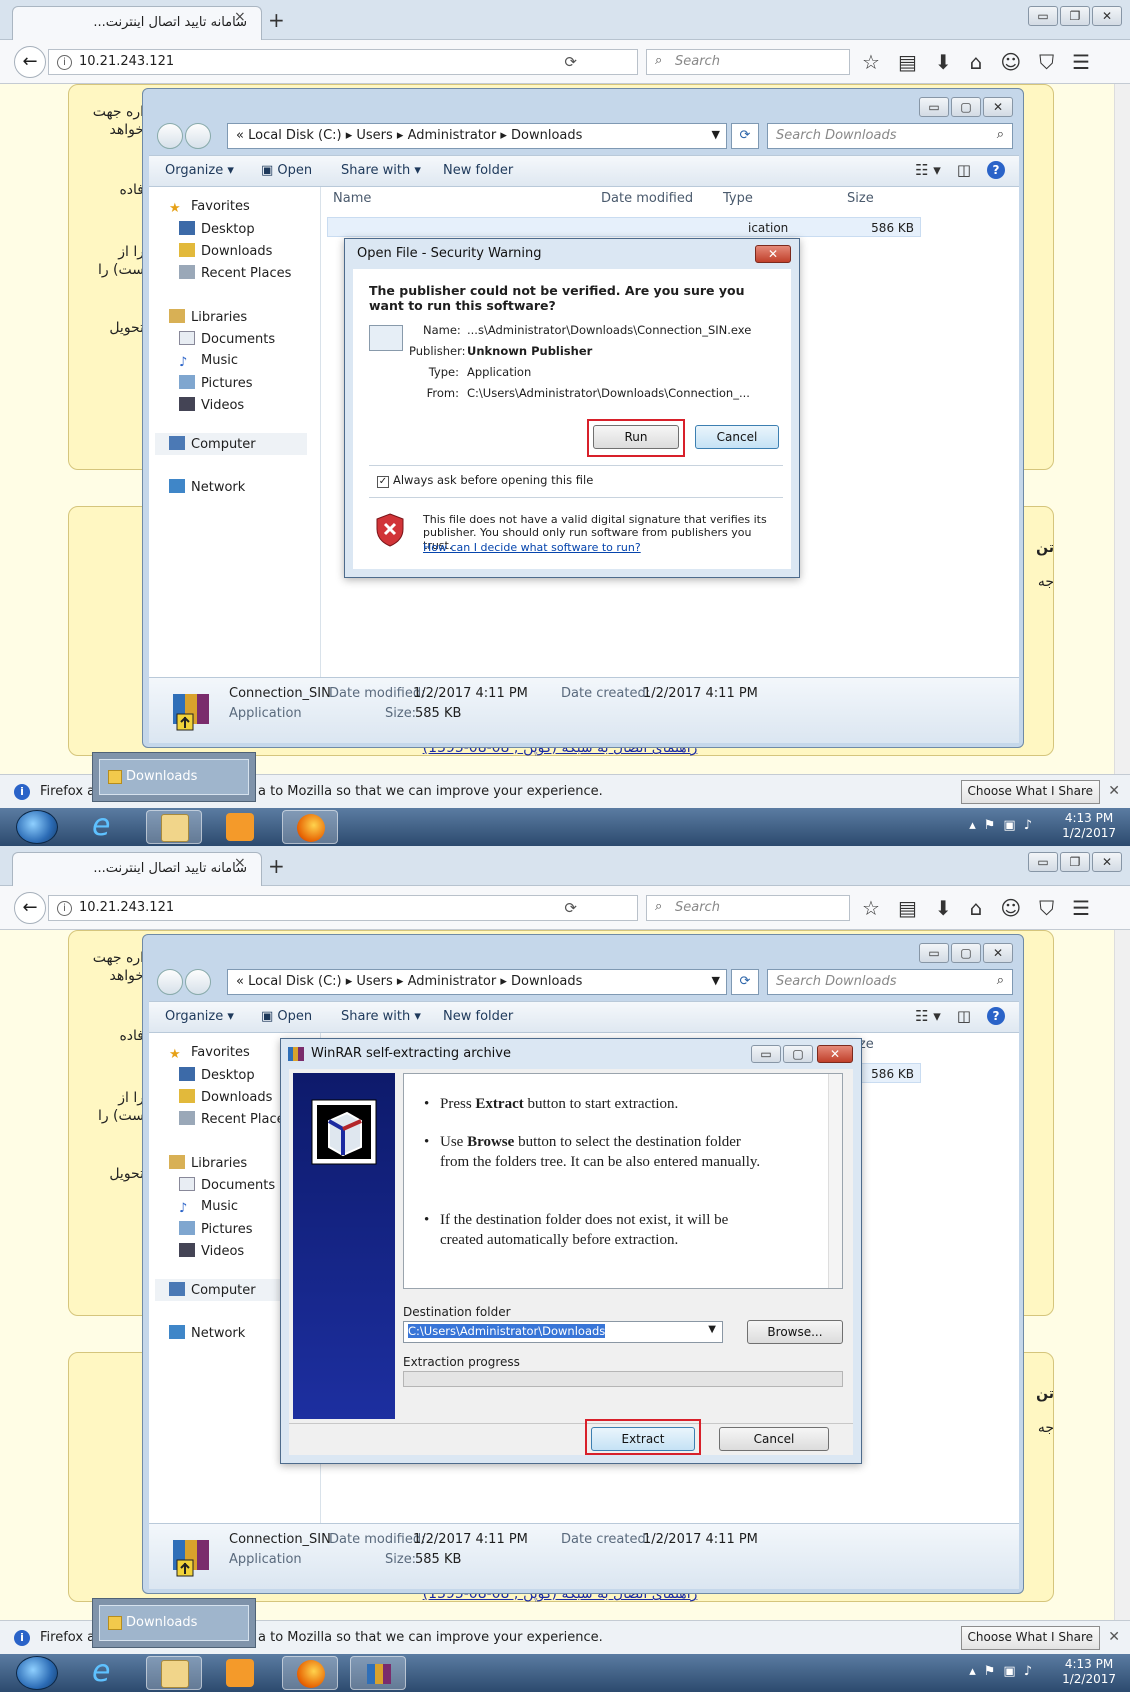 The image size is (1130, 1693). What do you see at coordinates (215, 1229) in the screenshot?
I see `nav-pictures: Pictures` at bounding box center [215, 1229].